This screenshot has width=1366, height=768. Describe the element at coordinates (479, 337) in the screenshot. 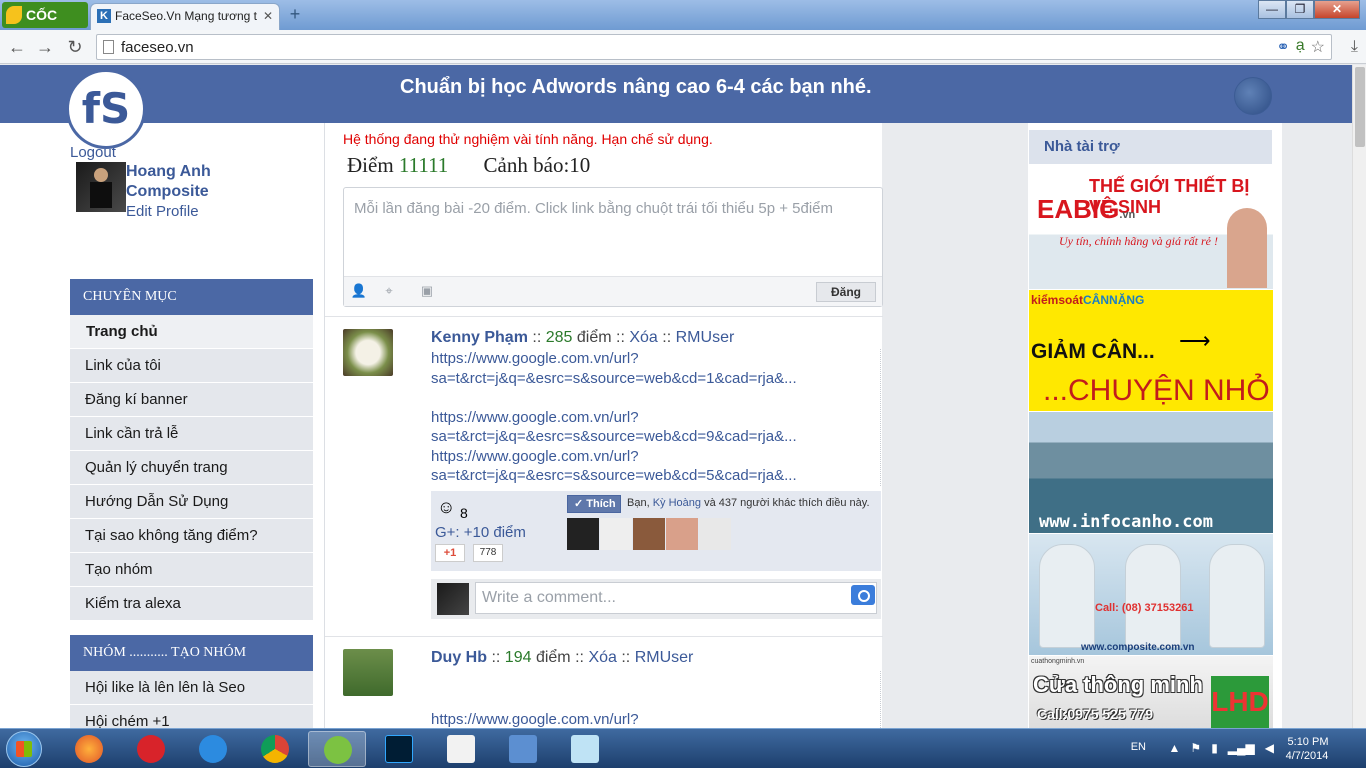

I see `post-author-link: Kenny Phạm` at that location.